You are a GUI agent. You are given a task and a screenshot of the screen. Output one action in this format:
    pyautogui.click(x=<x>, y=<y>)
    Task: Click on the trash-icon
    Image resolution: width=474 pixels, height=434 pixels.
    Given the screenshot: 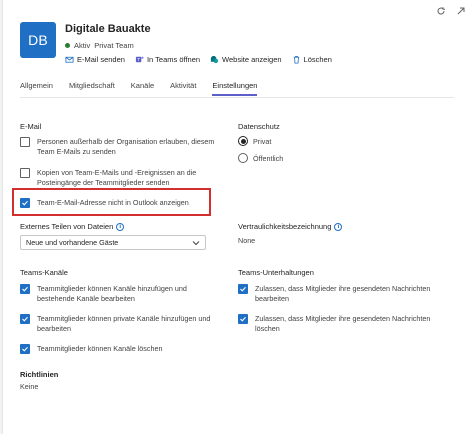 What is the action you would take?
    pyautogui.click(x=296, y=59)
    